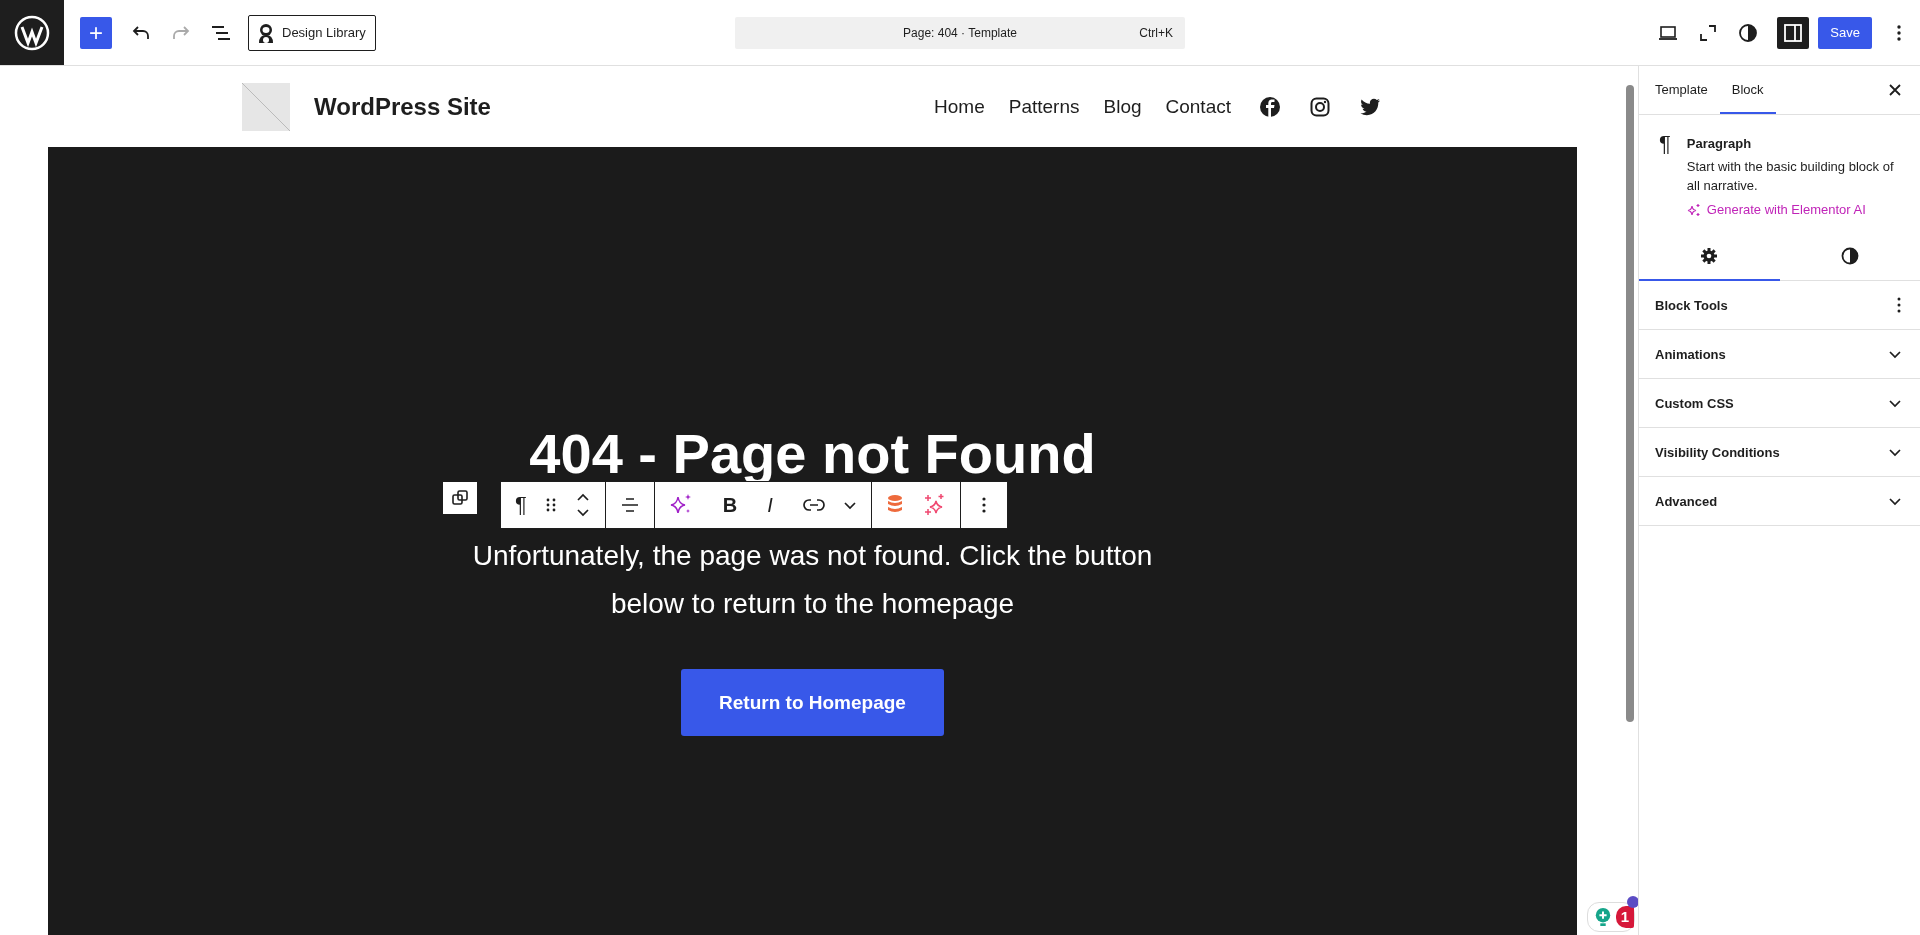  I want to click on facebook-icon, so click(1270, 106).